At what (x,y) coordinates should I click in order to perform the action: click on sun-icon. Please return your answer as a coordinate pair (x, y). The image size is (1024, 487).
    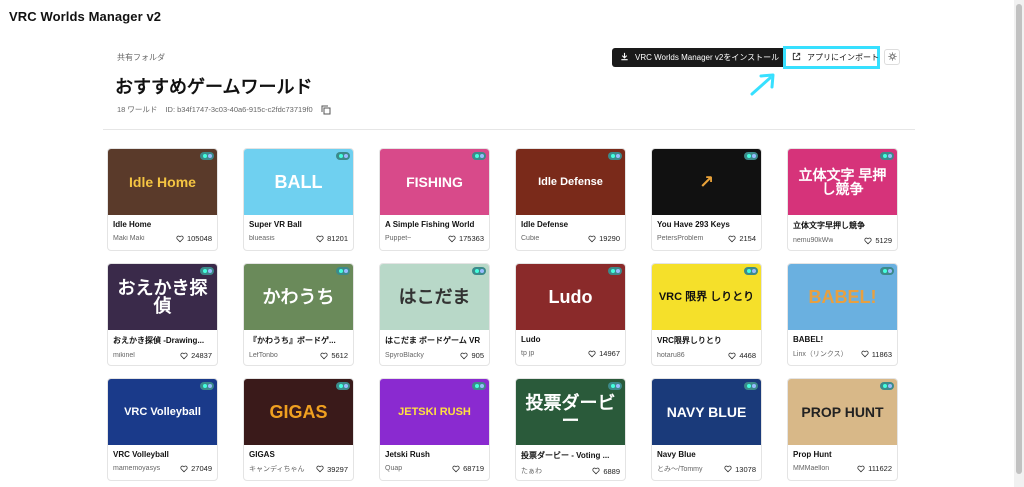
    Looking at the image, I should click on (892, 57).